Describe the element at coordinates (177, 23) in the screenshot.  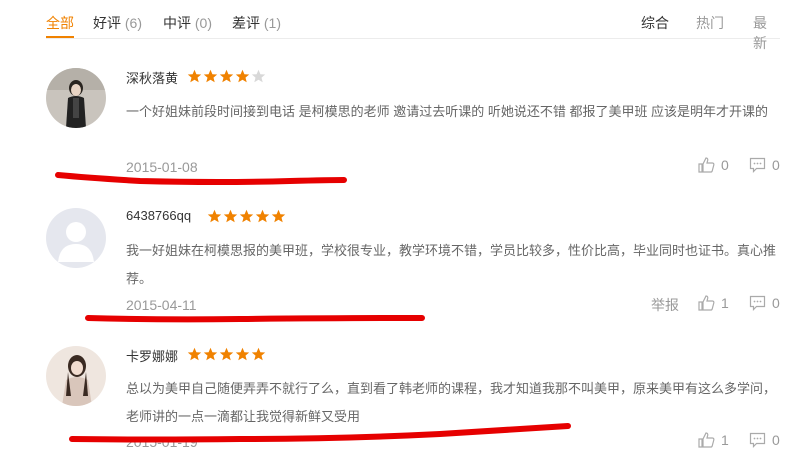
I see `tab-label: 中评` at that location.